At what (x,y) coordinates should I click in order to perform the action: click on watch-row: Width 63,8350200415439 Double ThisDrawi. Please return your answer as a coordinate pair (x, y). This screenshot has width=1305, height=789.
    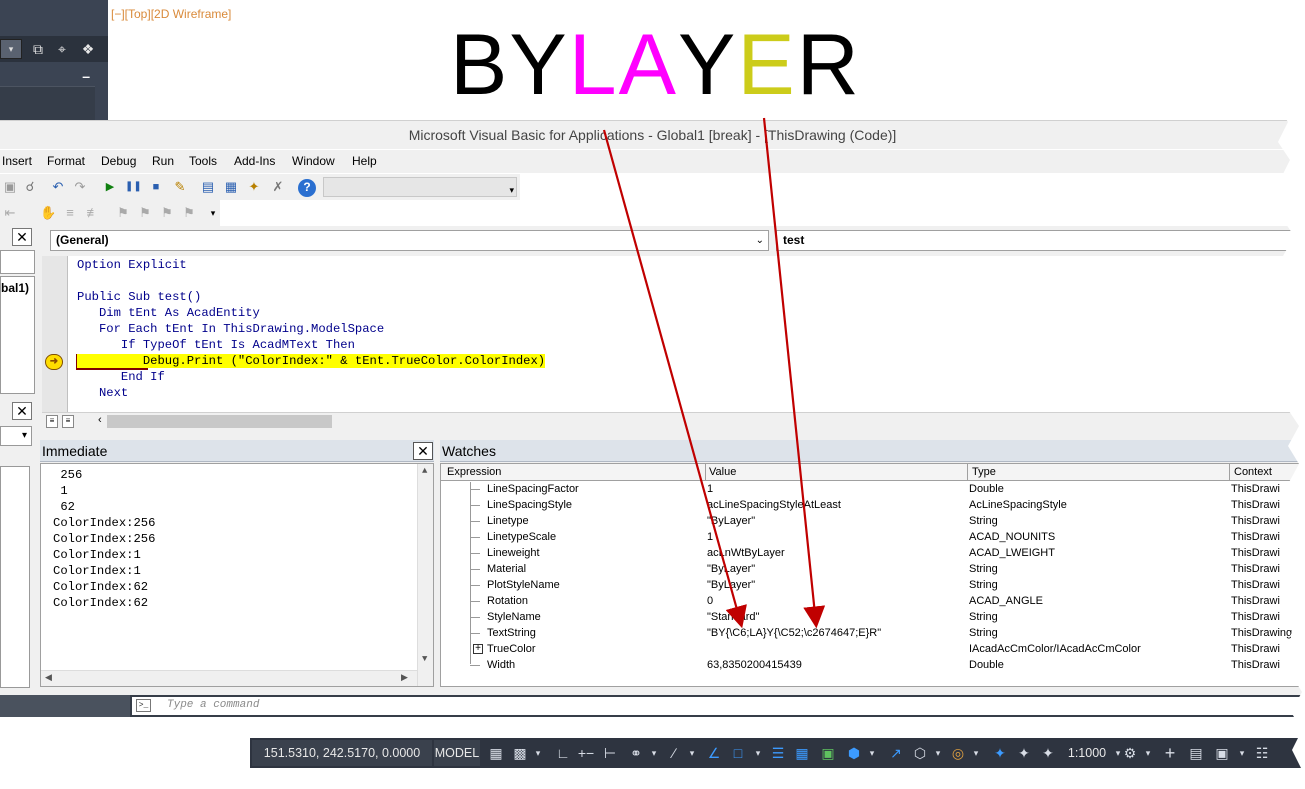
    Looking at the image, I should click on (873, 666).